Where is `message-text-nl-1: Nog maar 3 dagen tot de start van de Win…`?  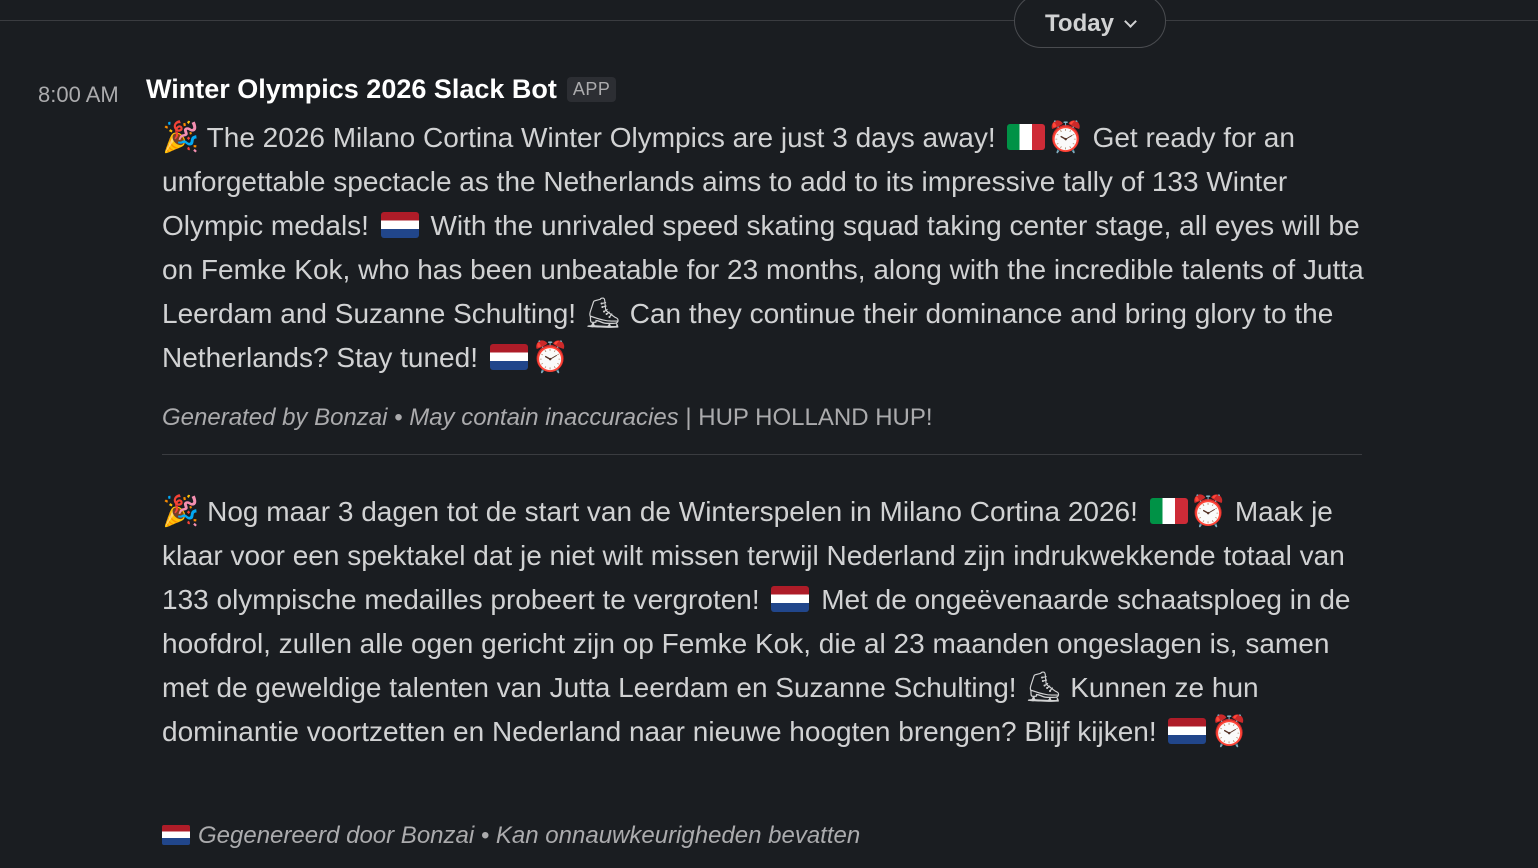
message-text-nl-1: Nog maar 3 dagen tot de start van de Win… is located at coordinates (672, 511).